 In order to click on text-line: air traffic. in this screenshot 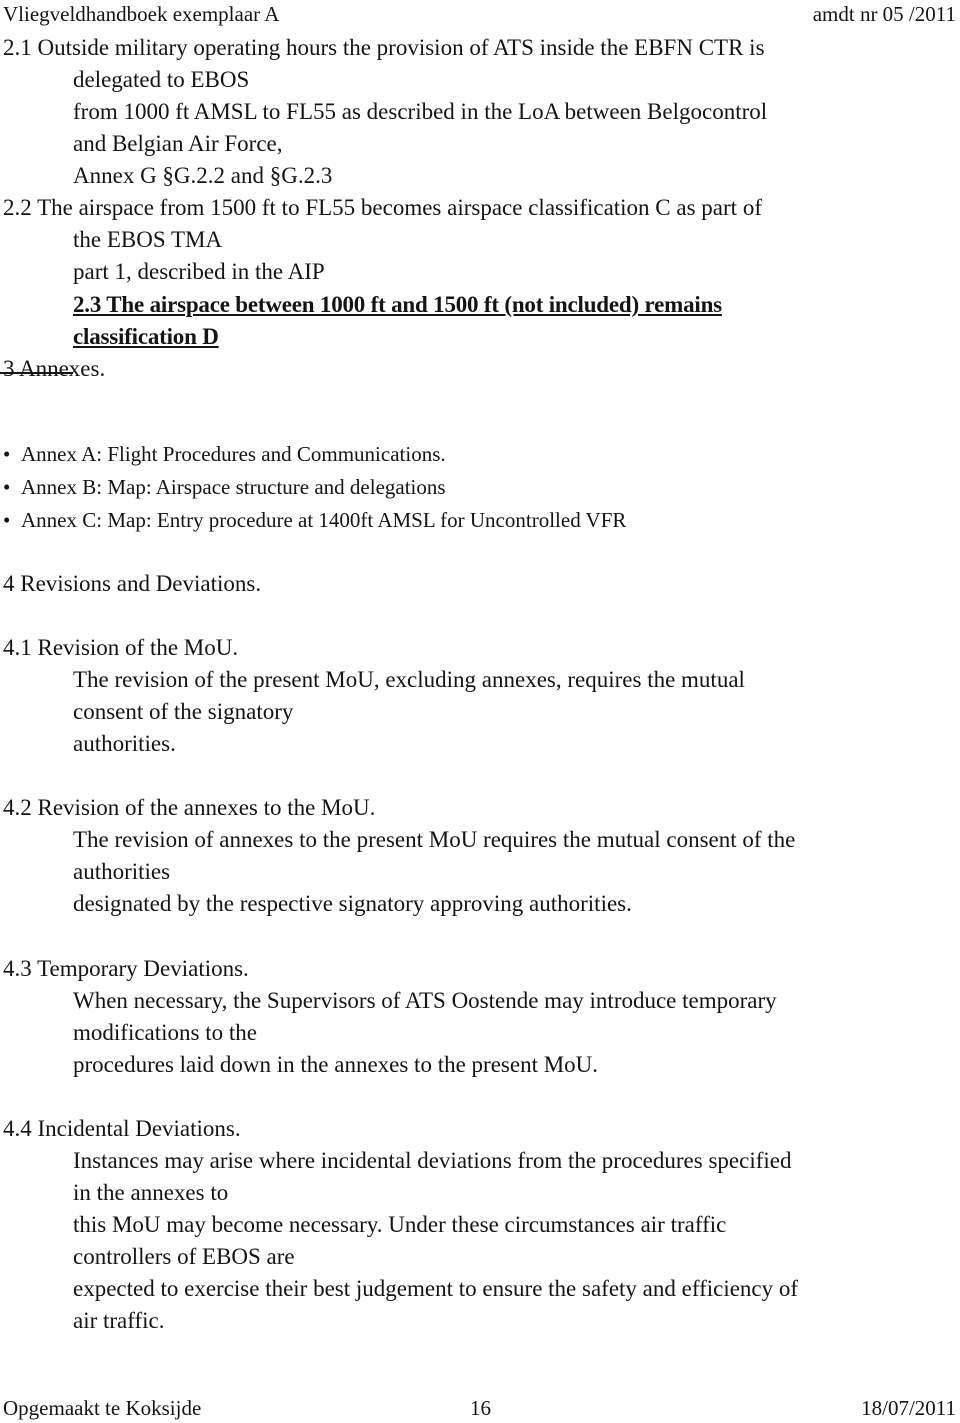, I will do `click(119, 1320)`.